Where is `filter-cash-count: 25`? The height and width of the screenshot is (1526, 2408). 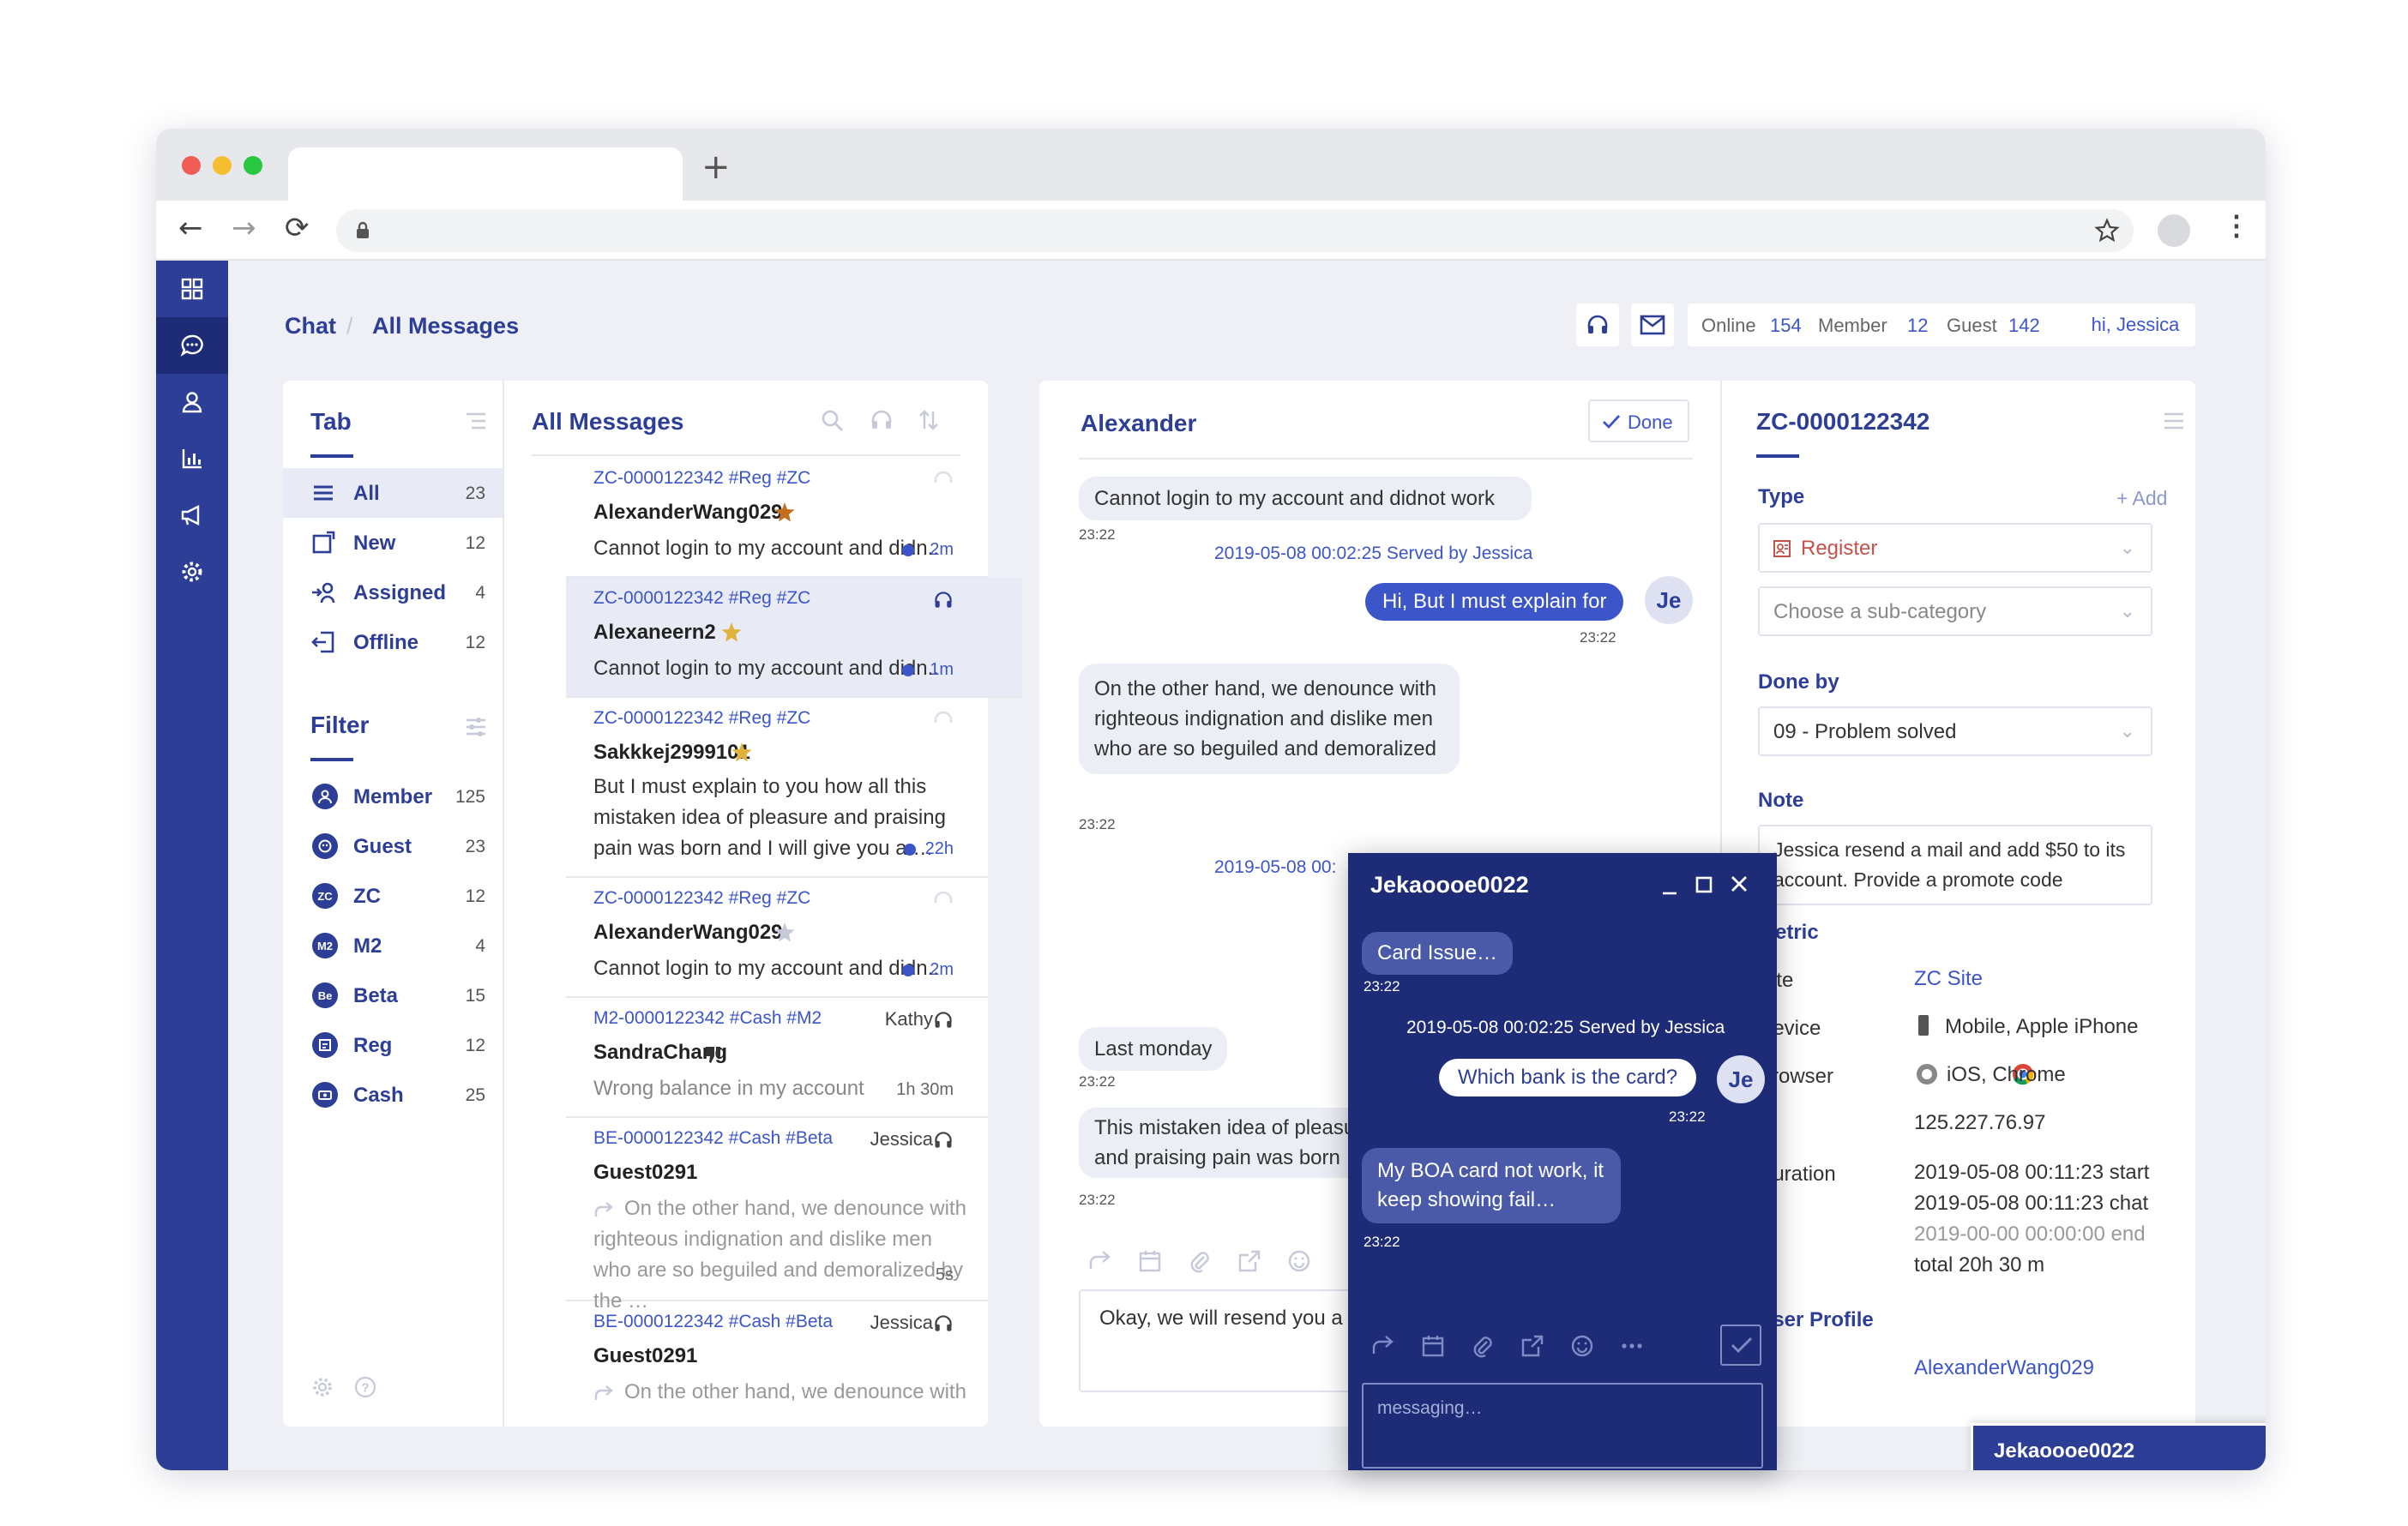 filter-cash-count: 25 is located at coordinates (475, 1095).